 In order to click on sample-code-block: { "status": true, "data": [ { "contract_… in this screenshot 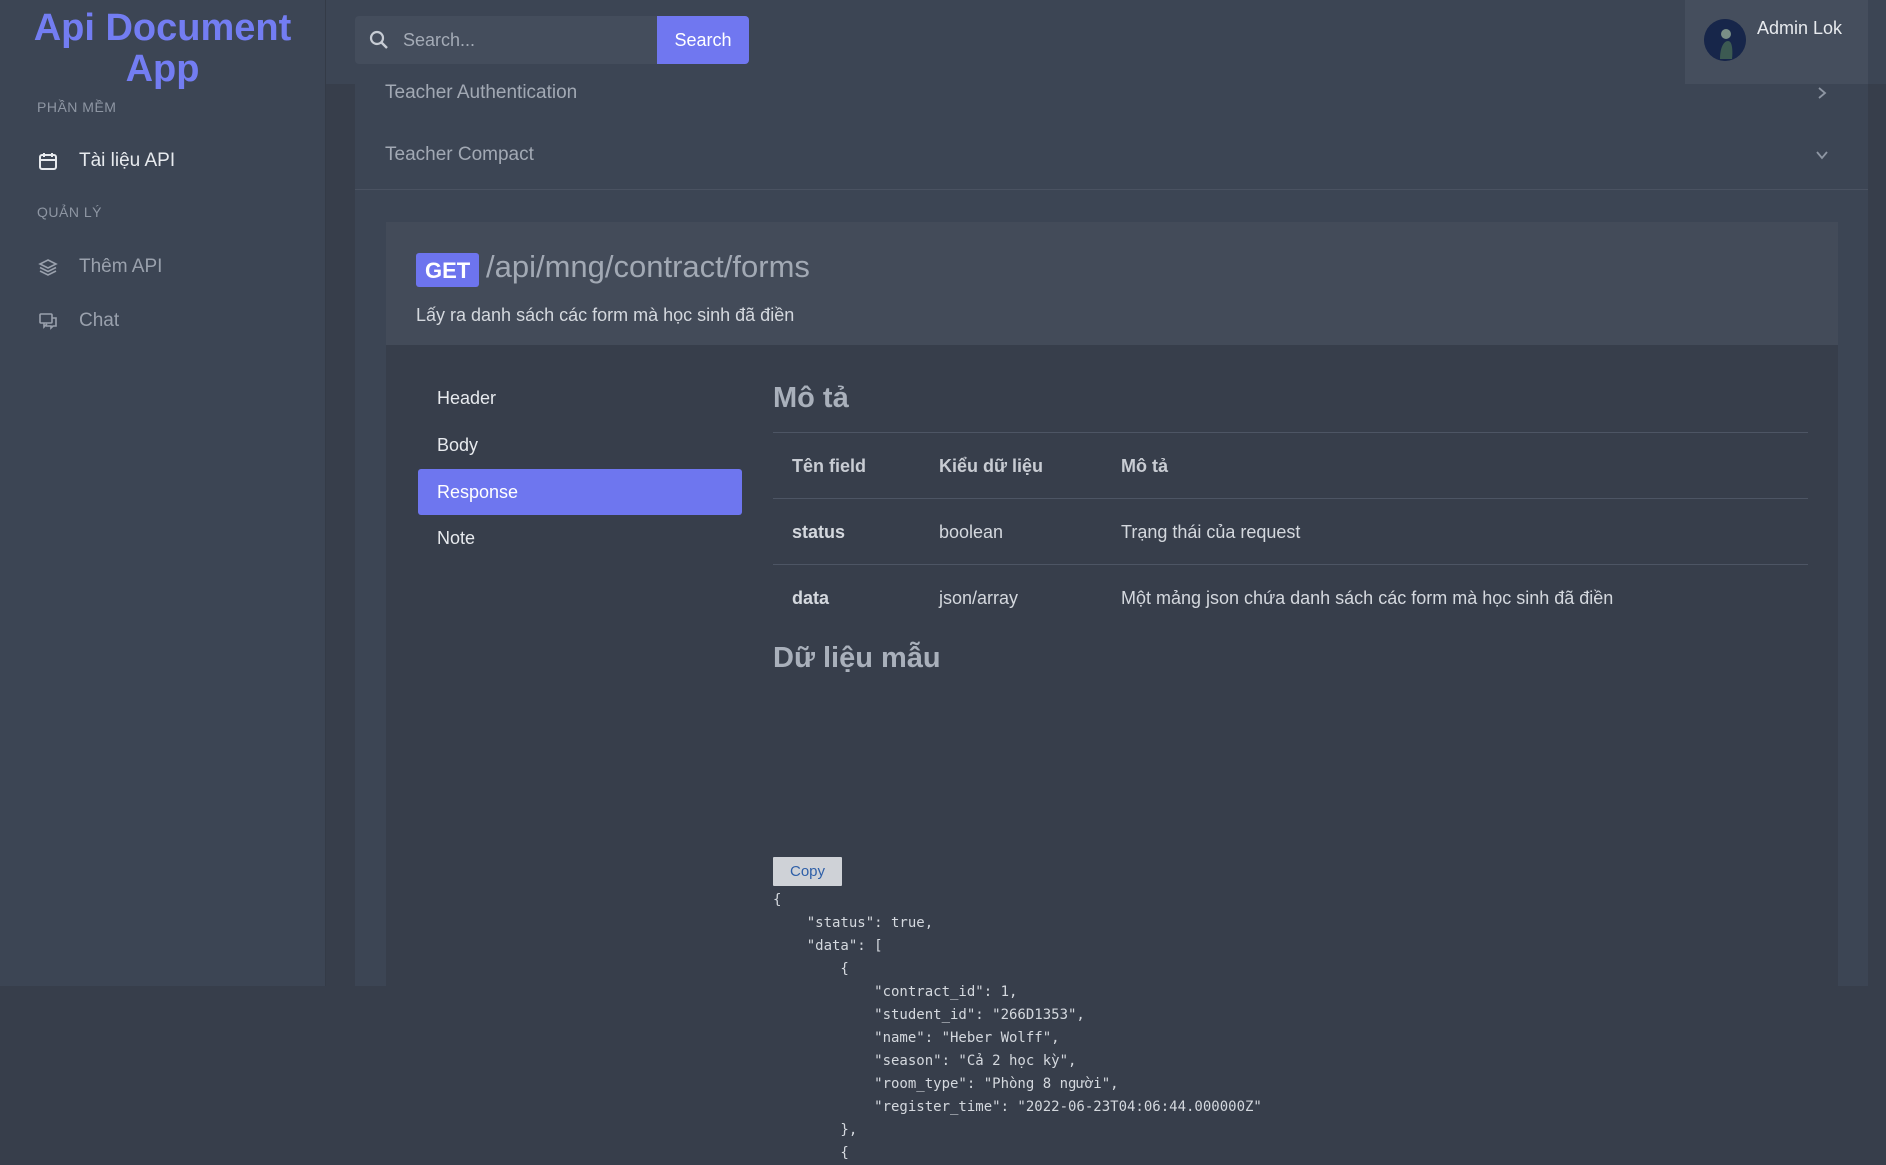, I will do `click(1017, 1026)`.